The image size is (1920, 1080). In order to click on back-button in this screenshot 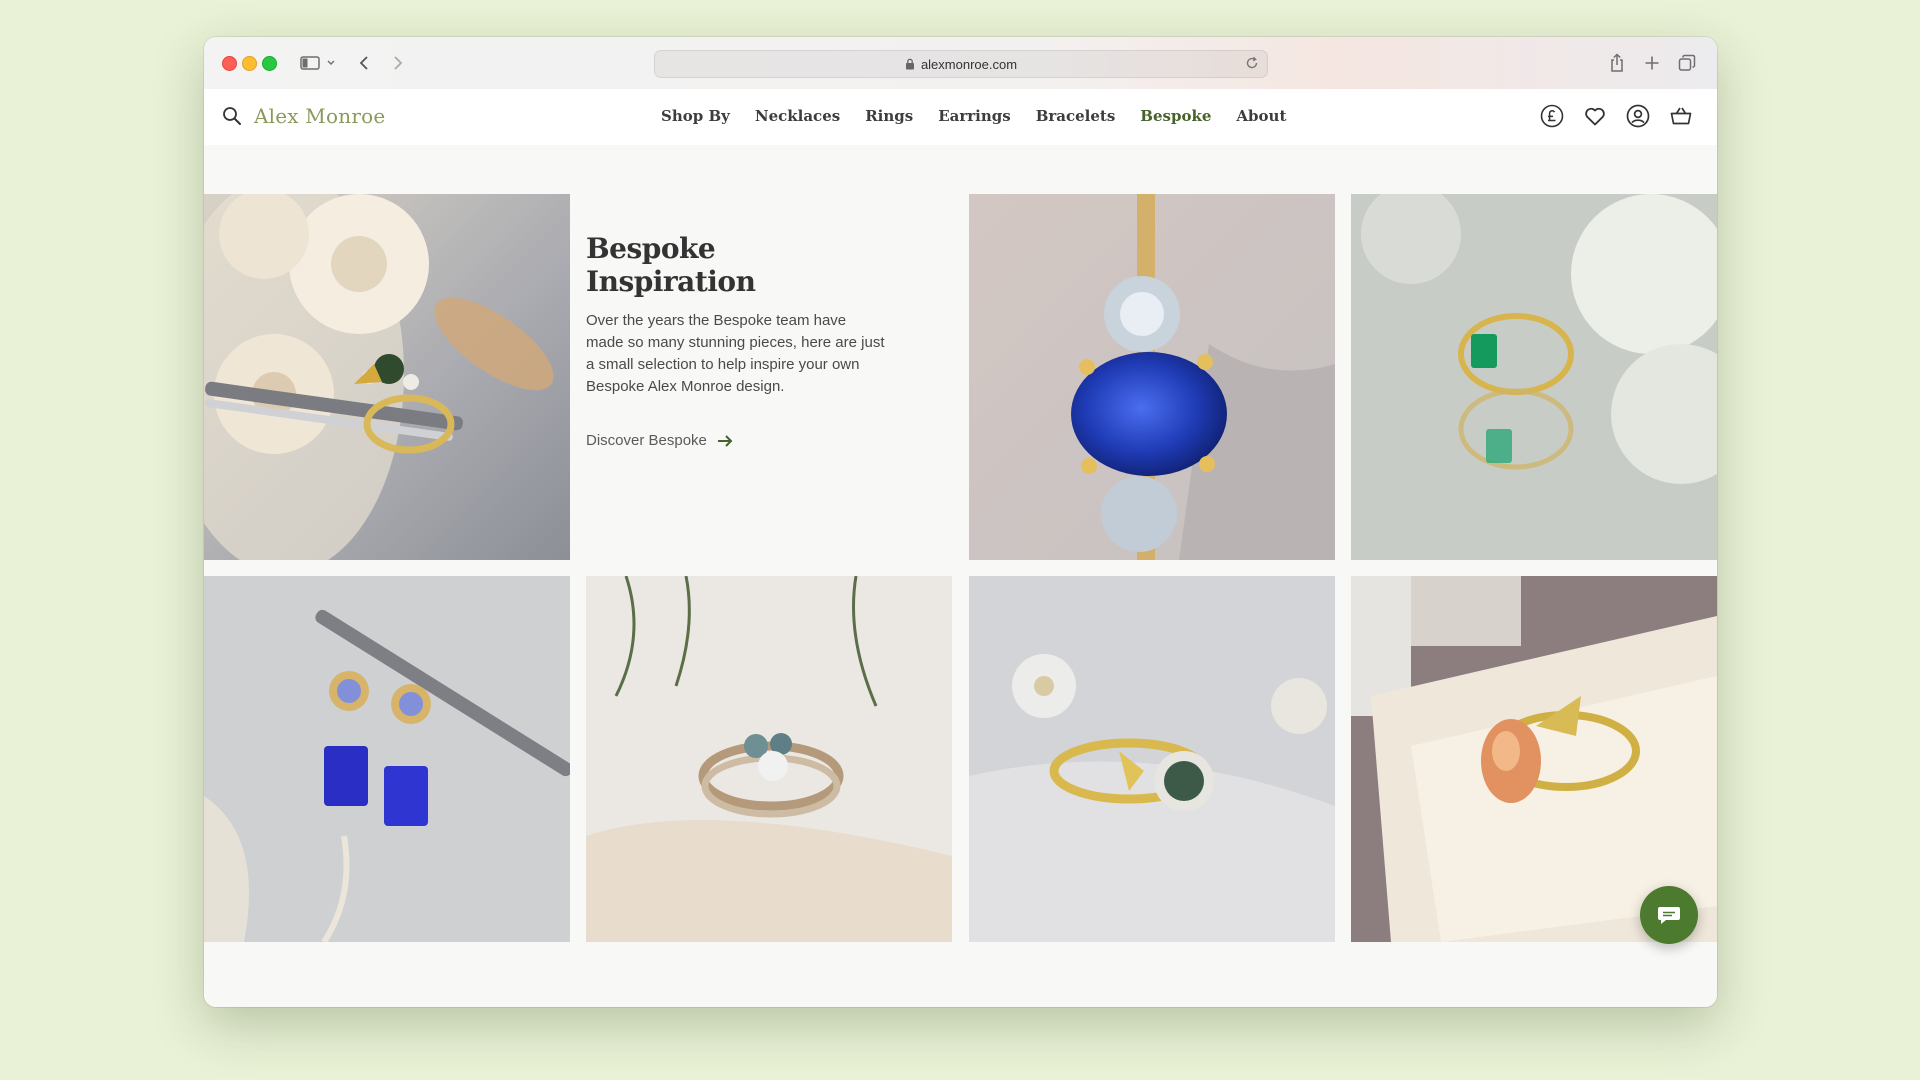, I will do `click(364, 63)`.